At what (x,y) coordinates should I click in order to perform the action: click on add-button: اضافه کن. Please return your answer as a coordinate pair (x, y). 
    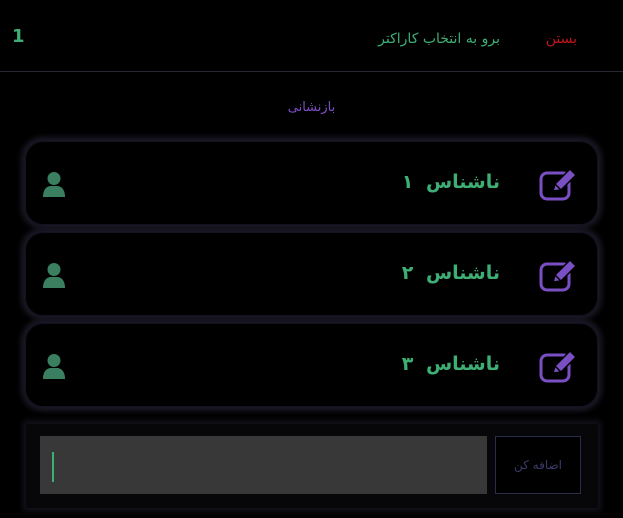
    Looking at the image, I should click on (538, 465).